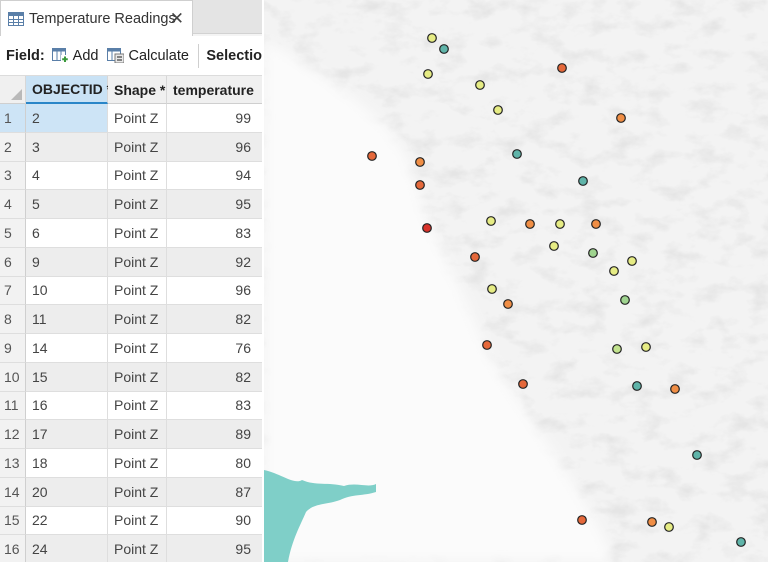  Describe the element at coordinates (13, 204) in the screenshot. I see `row-number: 4` at that location.